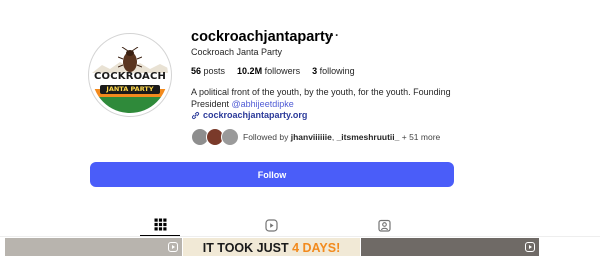  What do you see at coordinates (217, 137) in the screenshot?
I see `follower-avatars` at bounding box center [217, 137].